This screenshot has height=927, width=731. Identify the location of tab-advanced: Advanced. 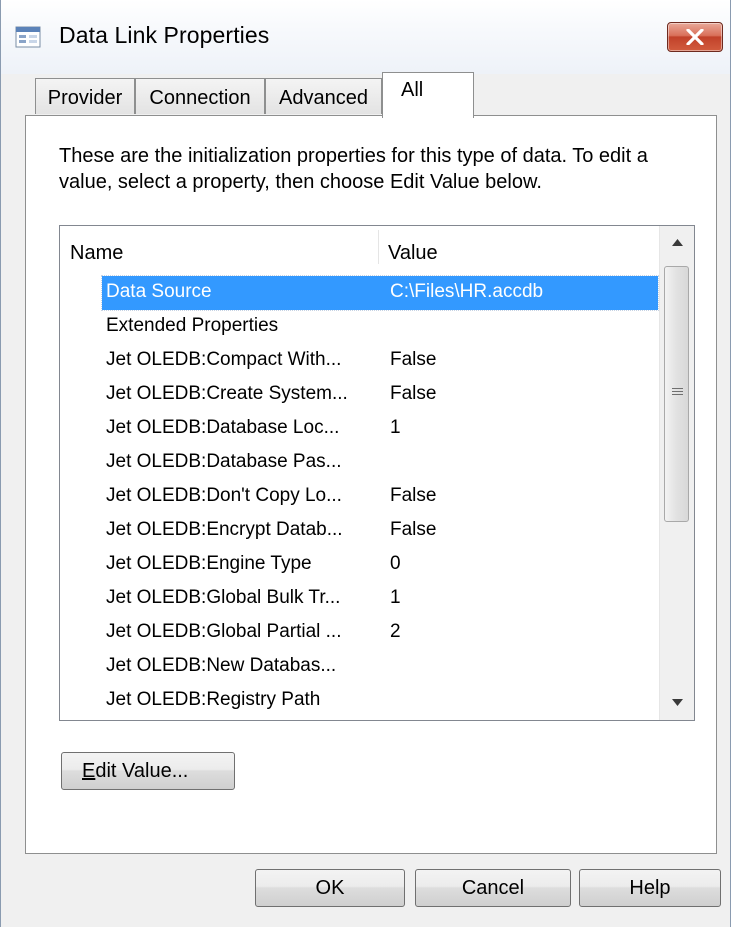
(323, 96).